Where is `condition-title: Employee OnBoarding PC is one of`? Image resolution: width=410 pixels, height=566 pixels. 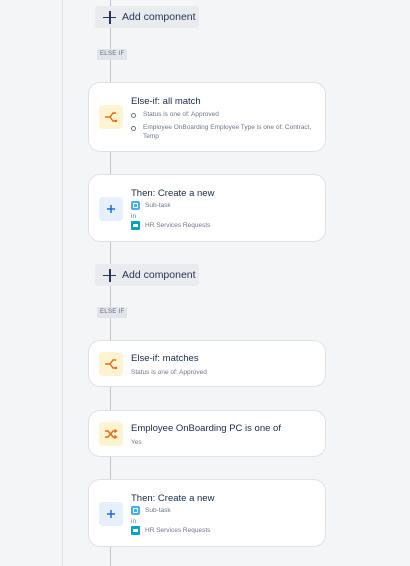 condition-title: Employee OnBoarding PC is one of is located at coordinates (206, 428).